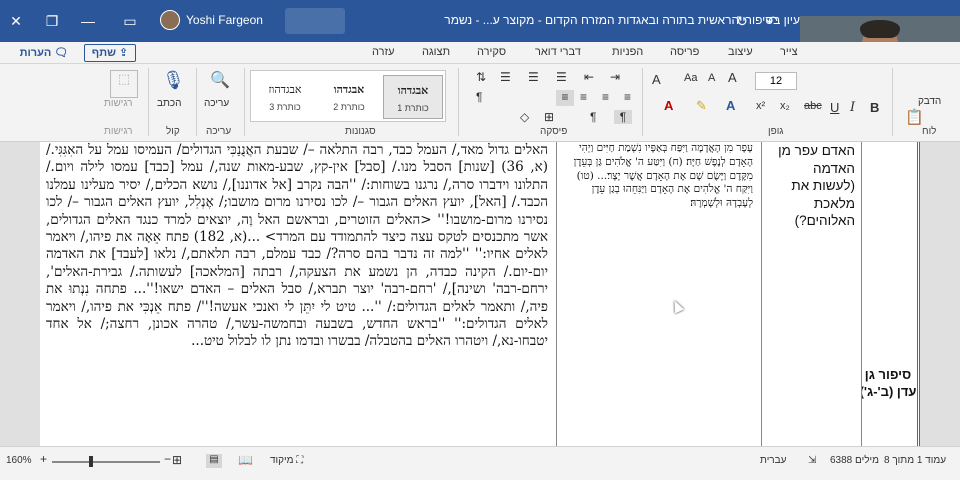 Image resolution: width=960 pixels, height=480 pixels. Describe the element at coordinates (505, 77) in the screenshot. I see `bullets-icon: ☰` at that location.